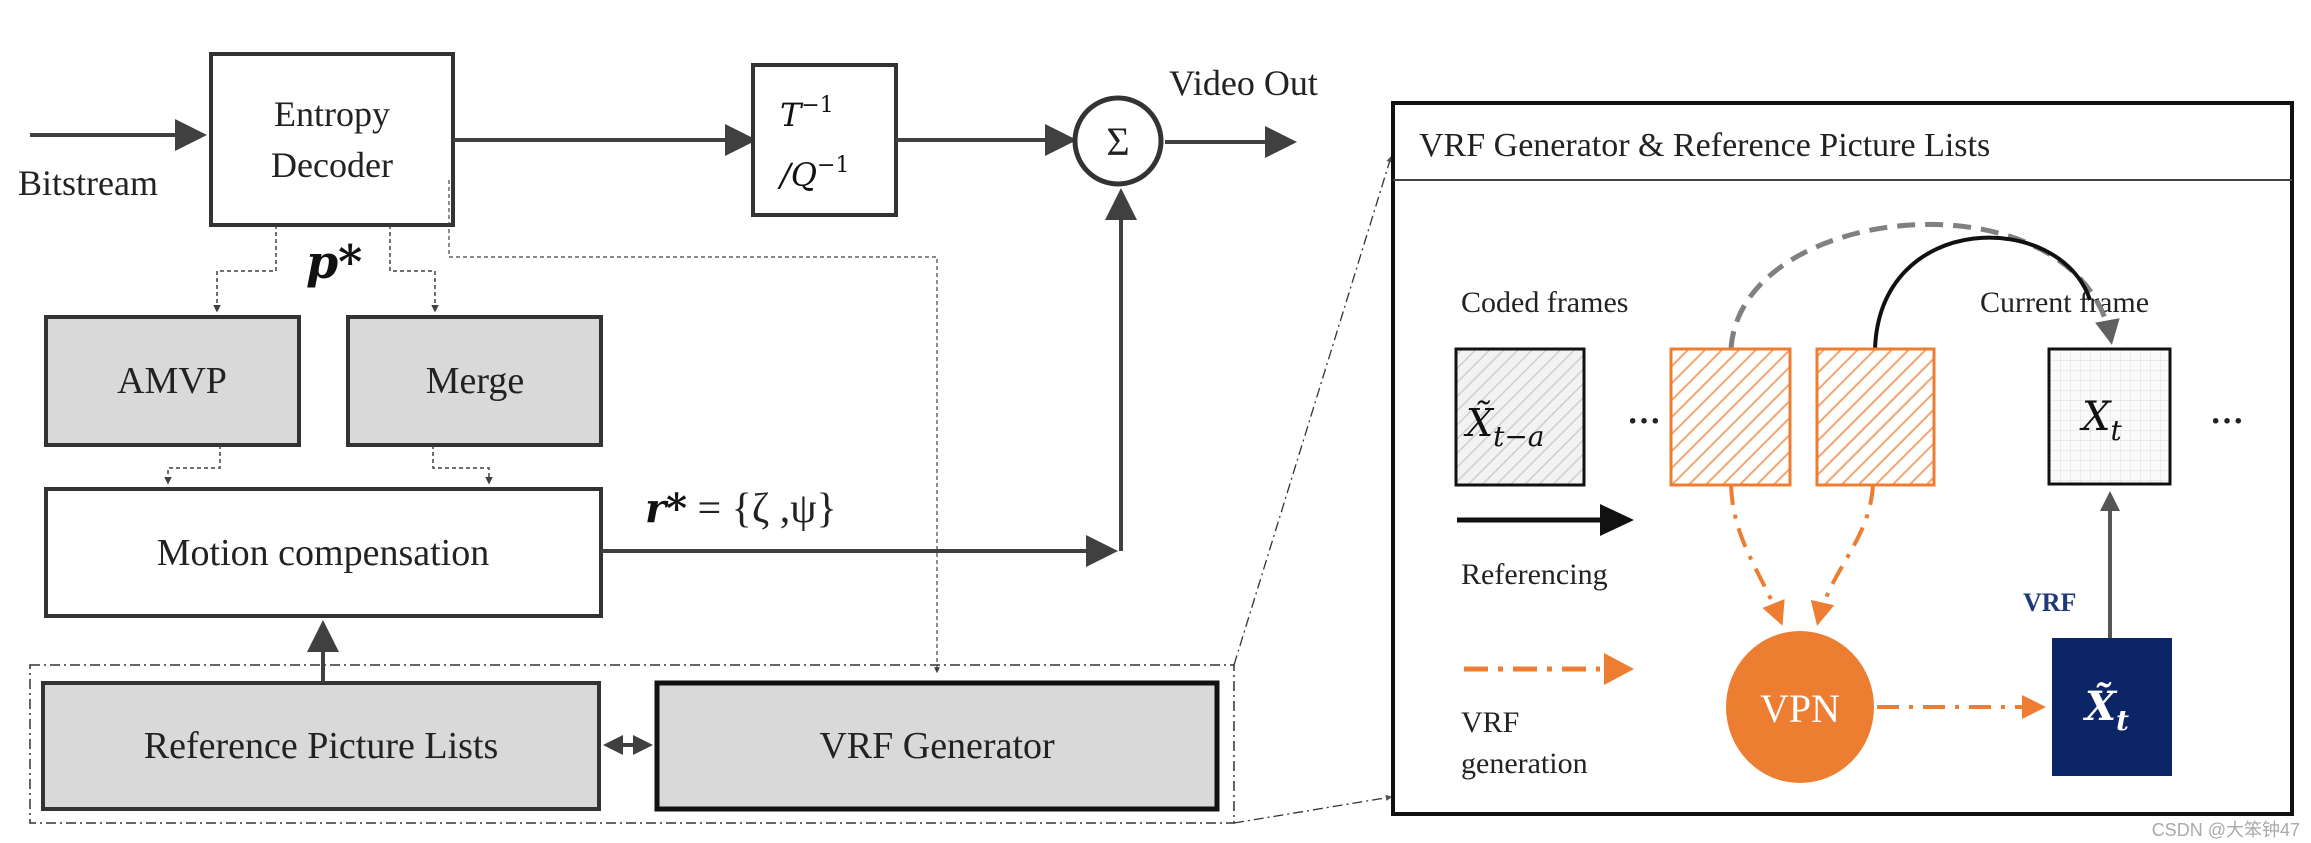  Describe the element at coordinates (192, 465) in the screenshot. I see `amvp-to-mc-arrow` at that location.